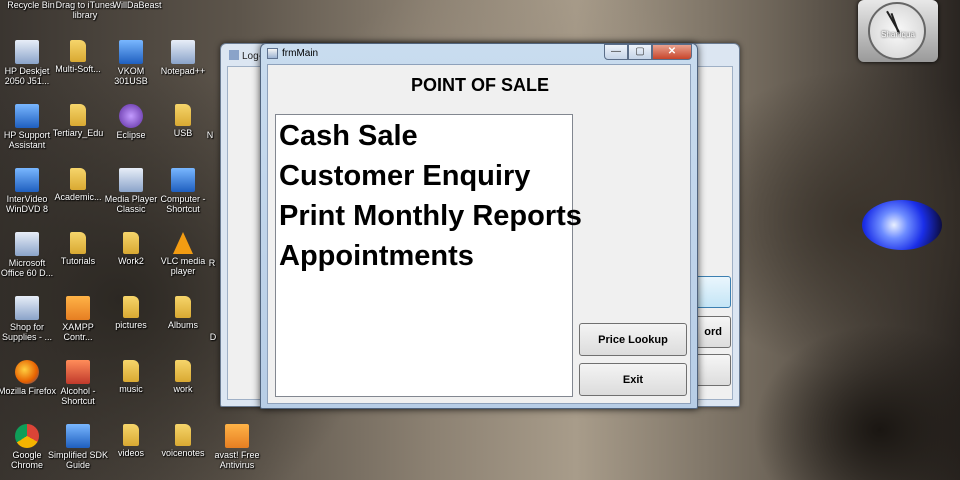 The image size is (960, 480). Describe the element at coordinates (27, 244) in the screenshot. I see `office-icon` at that location.